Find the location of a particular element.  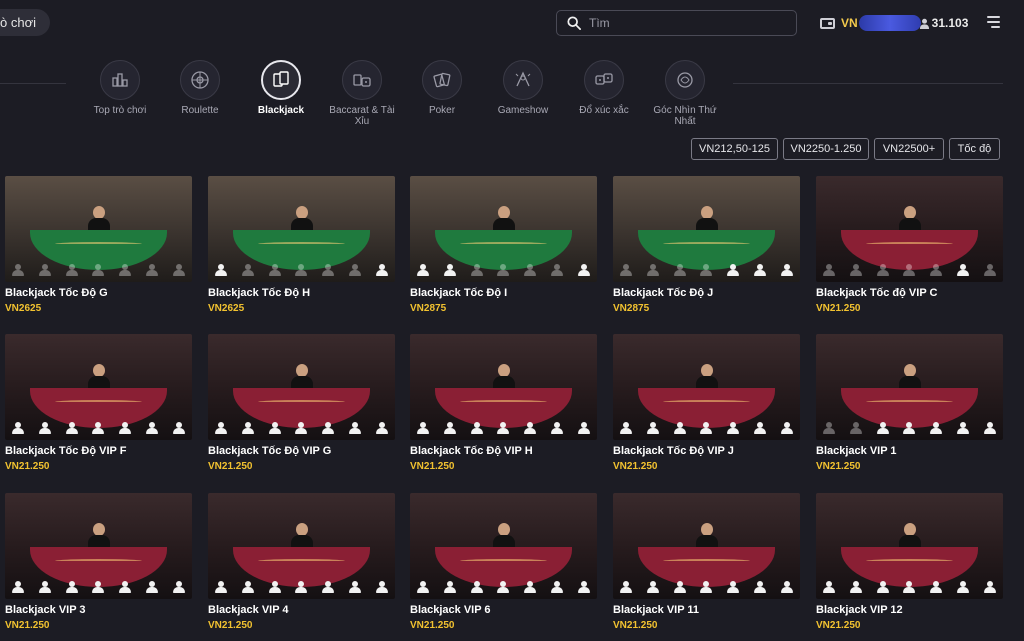

game-card: Blackjack Tốc Độ H VN2625 is located at coordinates (301, 245).